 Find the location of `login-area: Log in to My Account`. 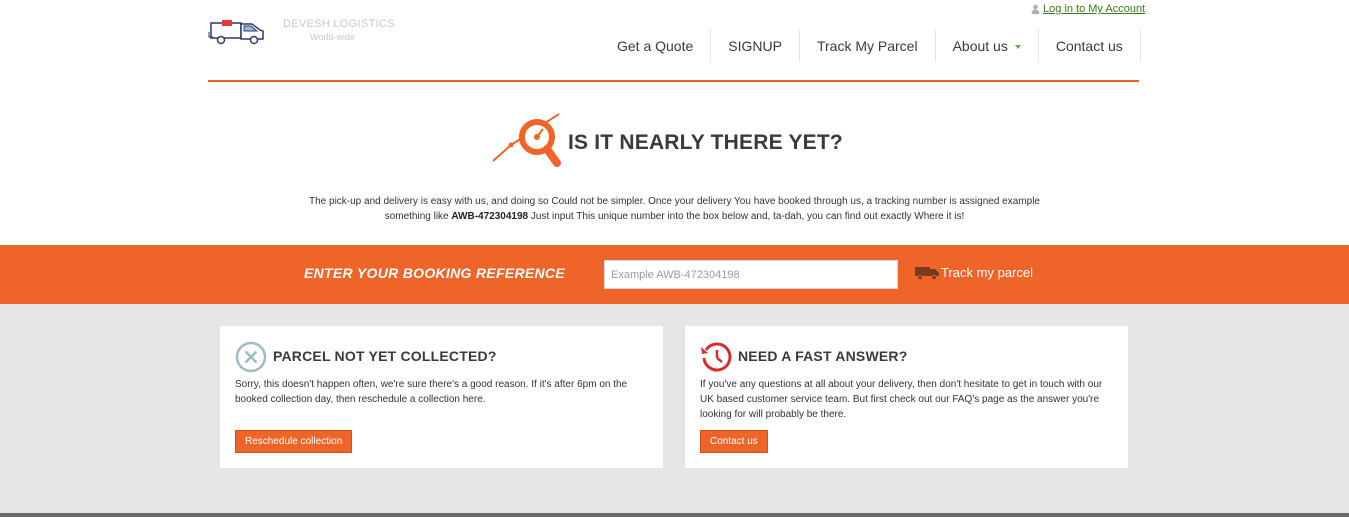

login-area: Log in to My Account is located at coordinates (1088, 9).